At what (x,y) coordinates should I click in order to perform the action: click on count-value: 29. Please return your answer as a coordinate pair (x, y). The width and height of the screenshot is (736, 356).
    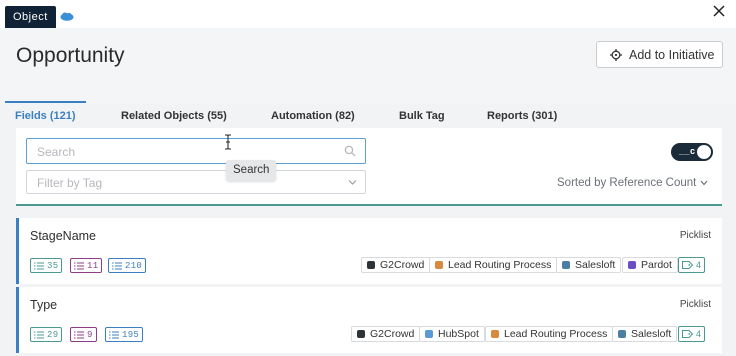
    Looking at the image, I should click on (53, 334).